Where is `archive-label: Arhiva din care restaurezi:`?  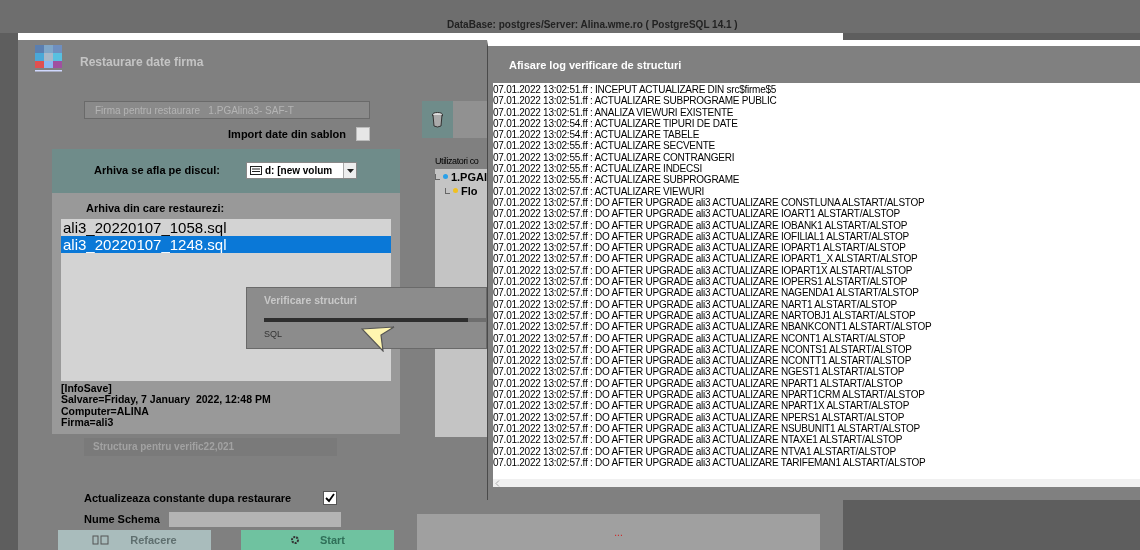 archive-label: Arhiva din care restaurezi: is located at coordinates (155, 208).